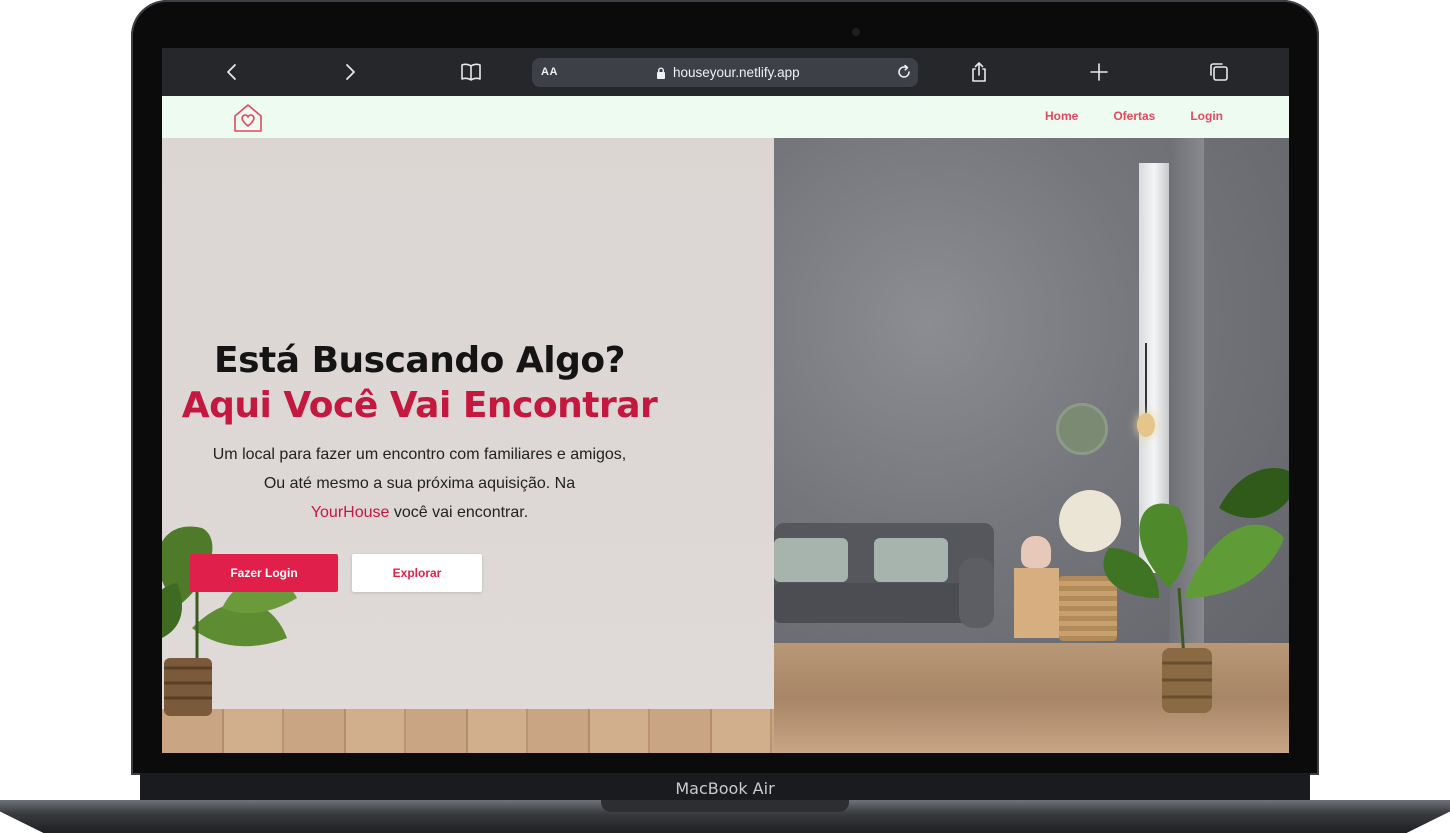 The height and width of the screenshot is (833, 1450). I want to click on tabs-icon, so click(1219, 72).